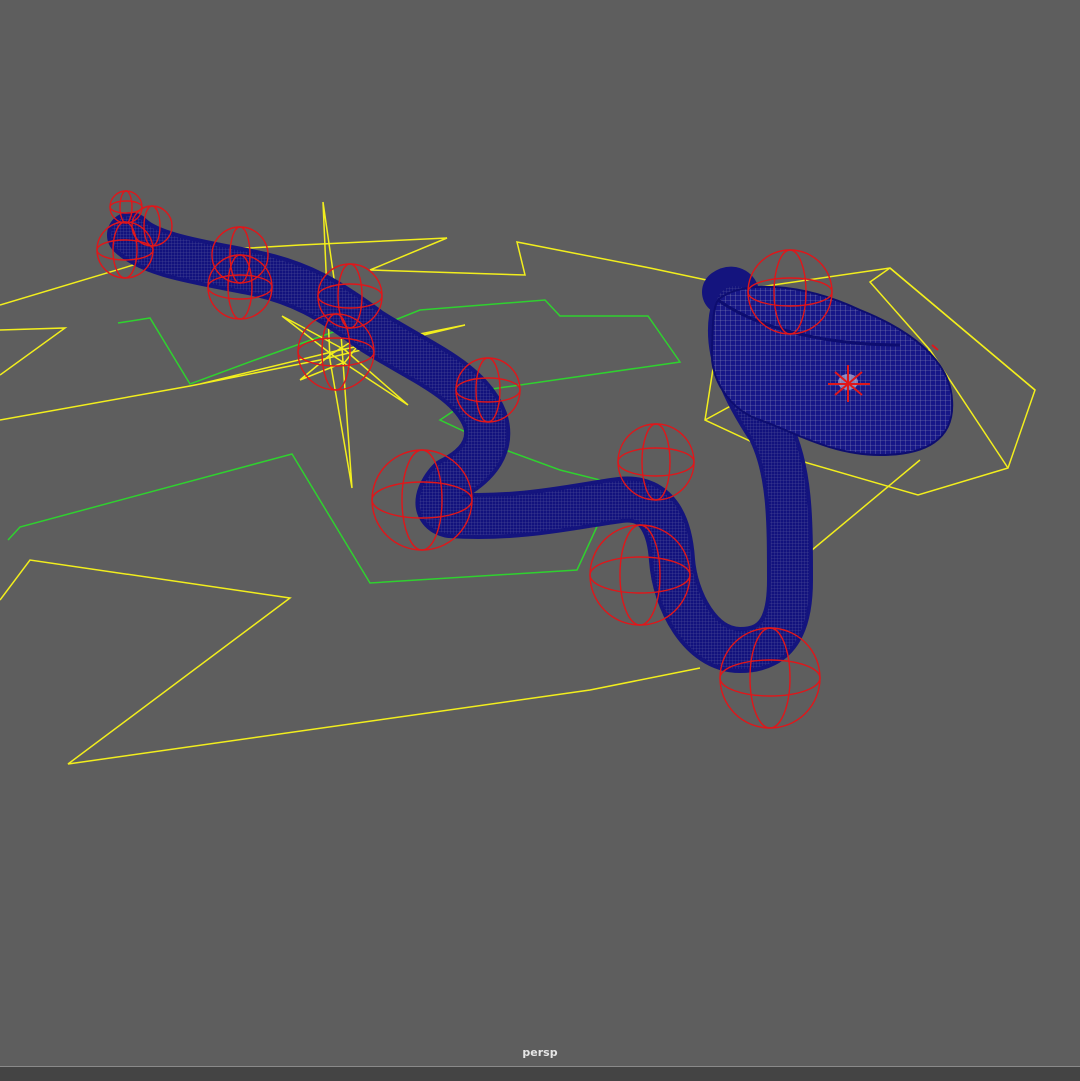  Describe the element at coordinates (540, 1073) in the screenshot. I see `viewport-bottom-bar` at that location.